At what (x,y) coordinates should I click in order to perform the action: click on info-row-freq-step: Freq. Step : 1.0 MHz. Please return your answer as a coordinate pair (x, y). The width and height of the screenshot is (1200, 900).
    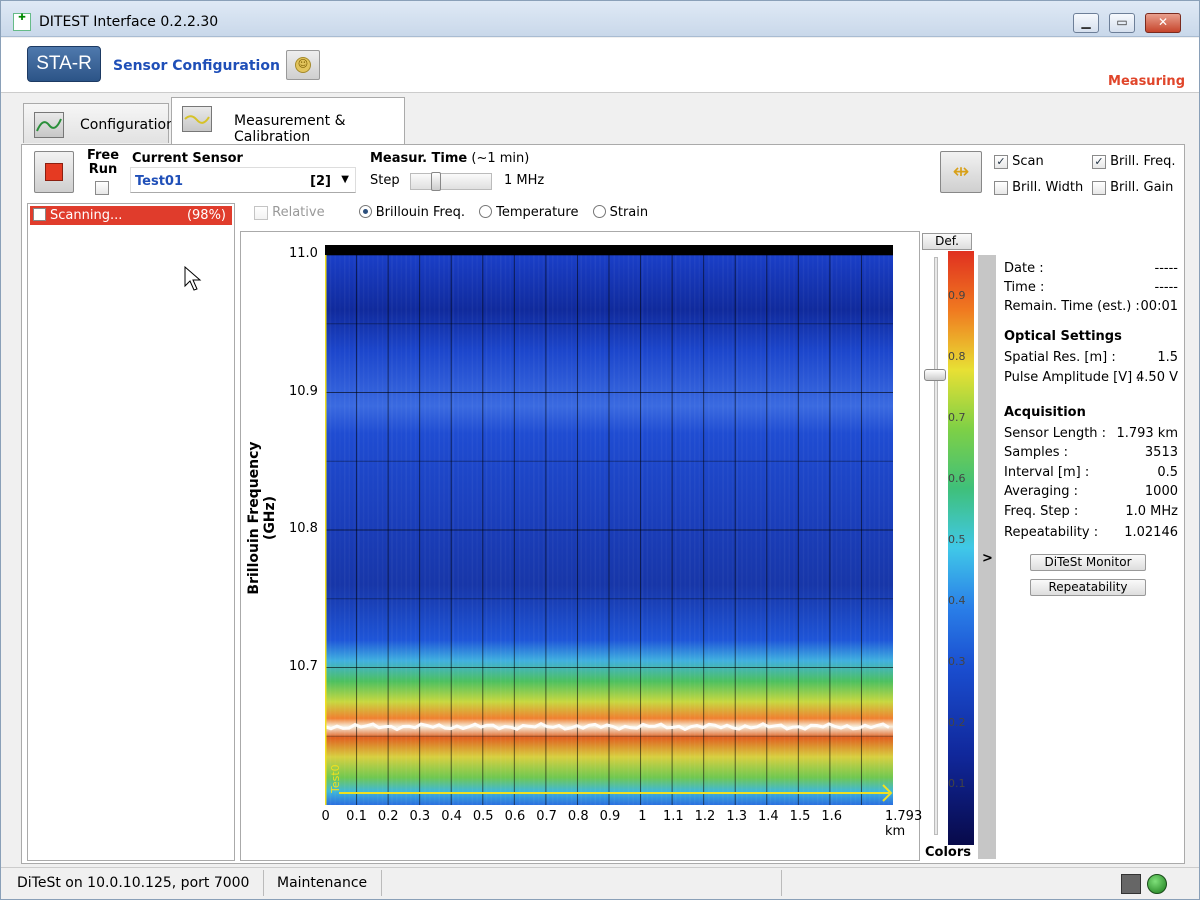
    Looking at the image, I should click on (1091, 513).